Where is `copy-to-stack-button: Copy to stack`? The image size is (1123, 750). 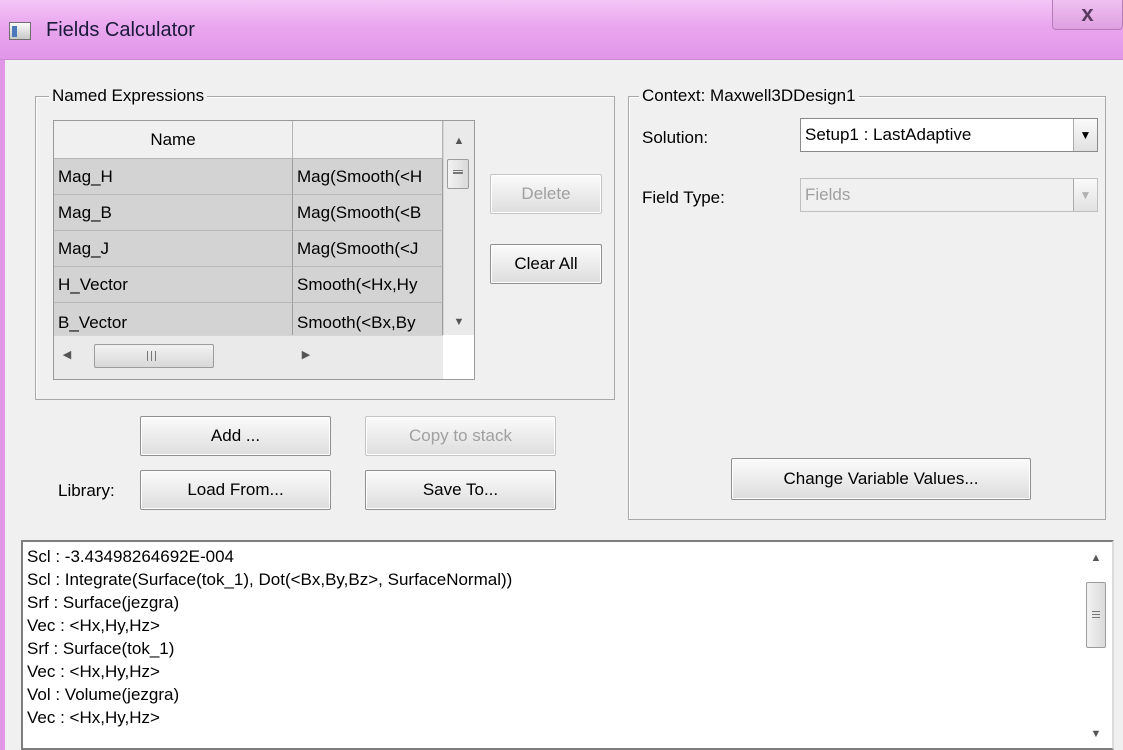
copy-to-stack-button: Copy to stack is located at coordinates (460, 436).